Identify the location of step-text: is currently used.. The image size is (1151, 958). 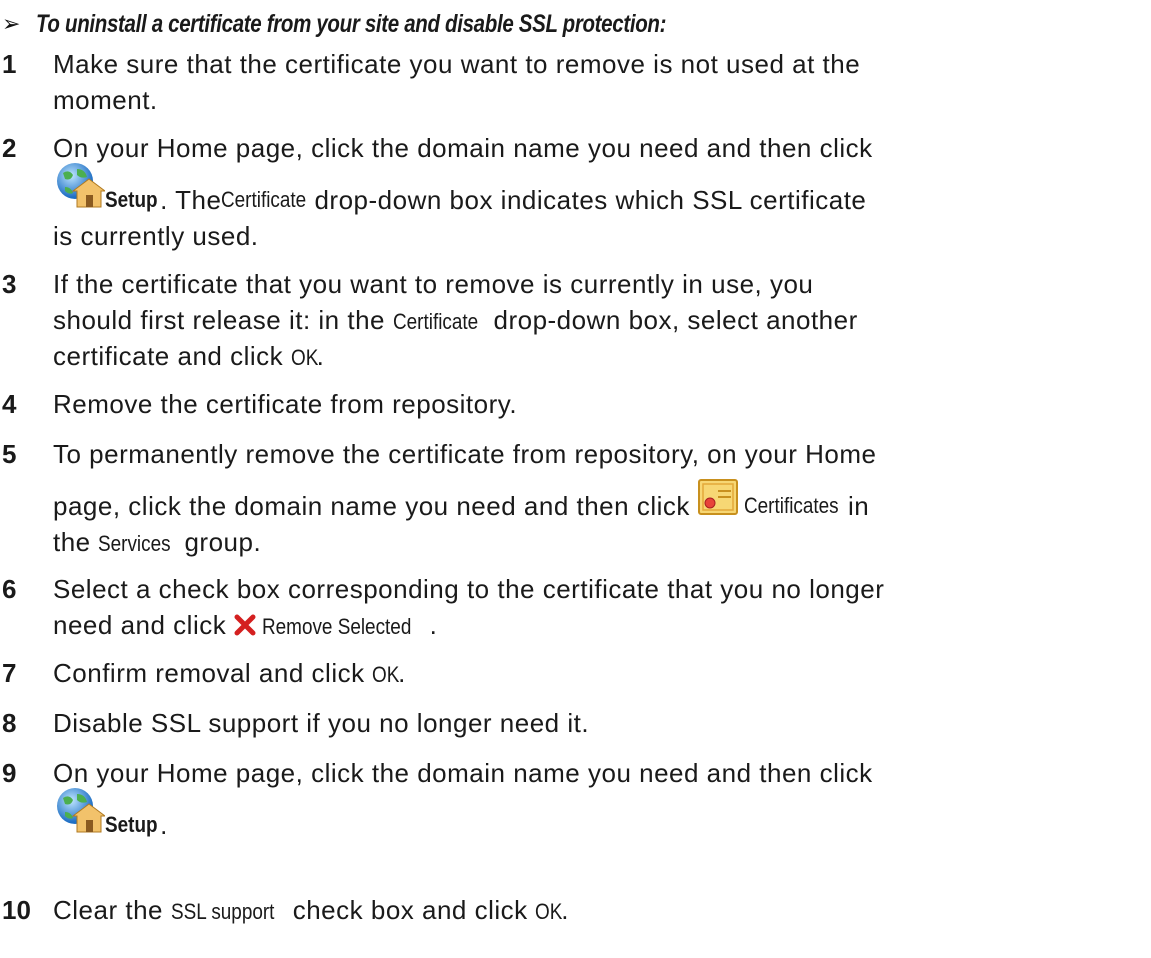
(156, 236).